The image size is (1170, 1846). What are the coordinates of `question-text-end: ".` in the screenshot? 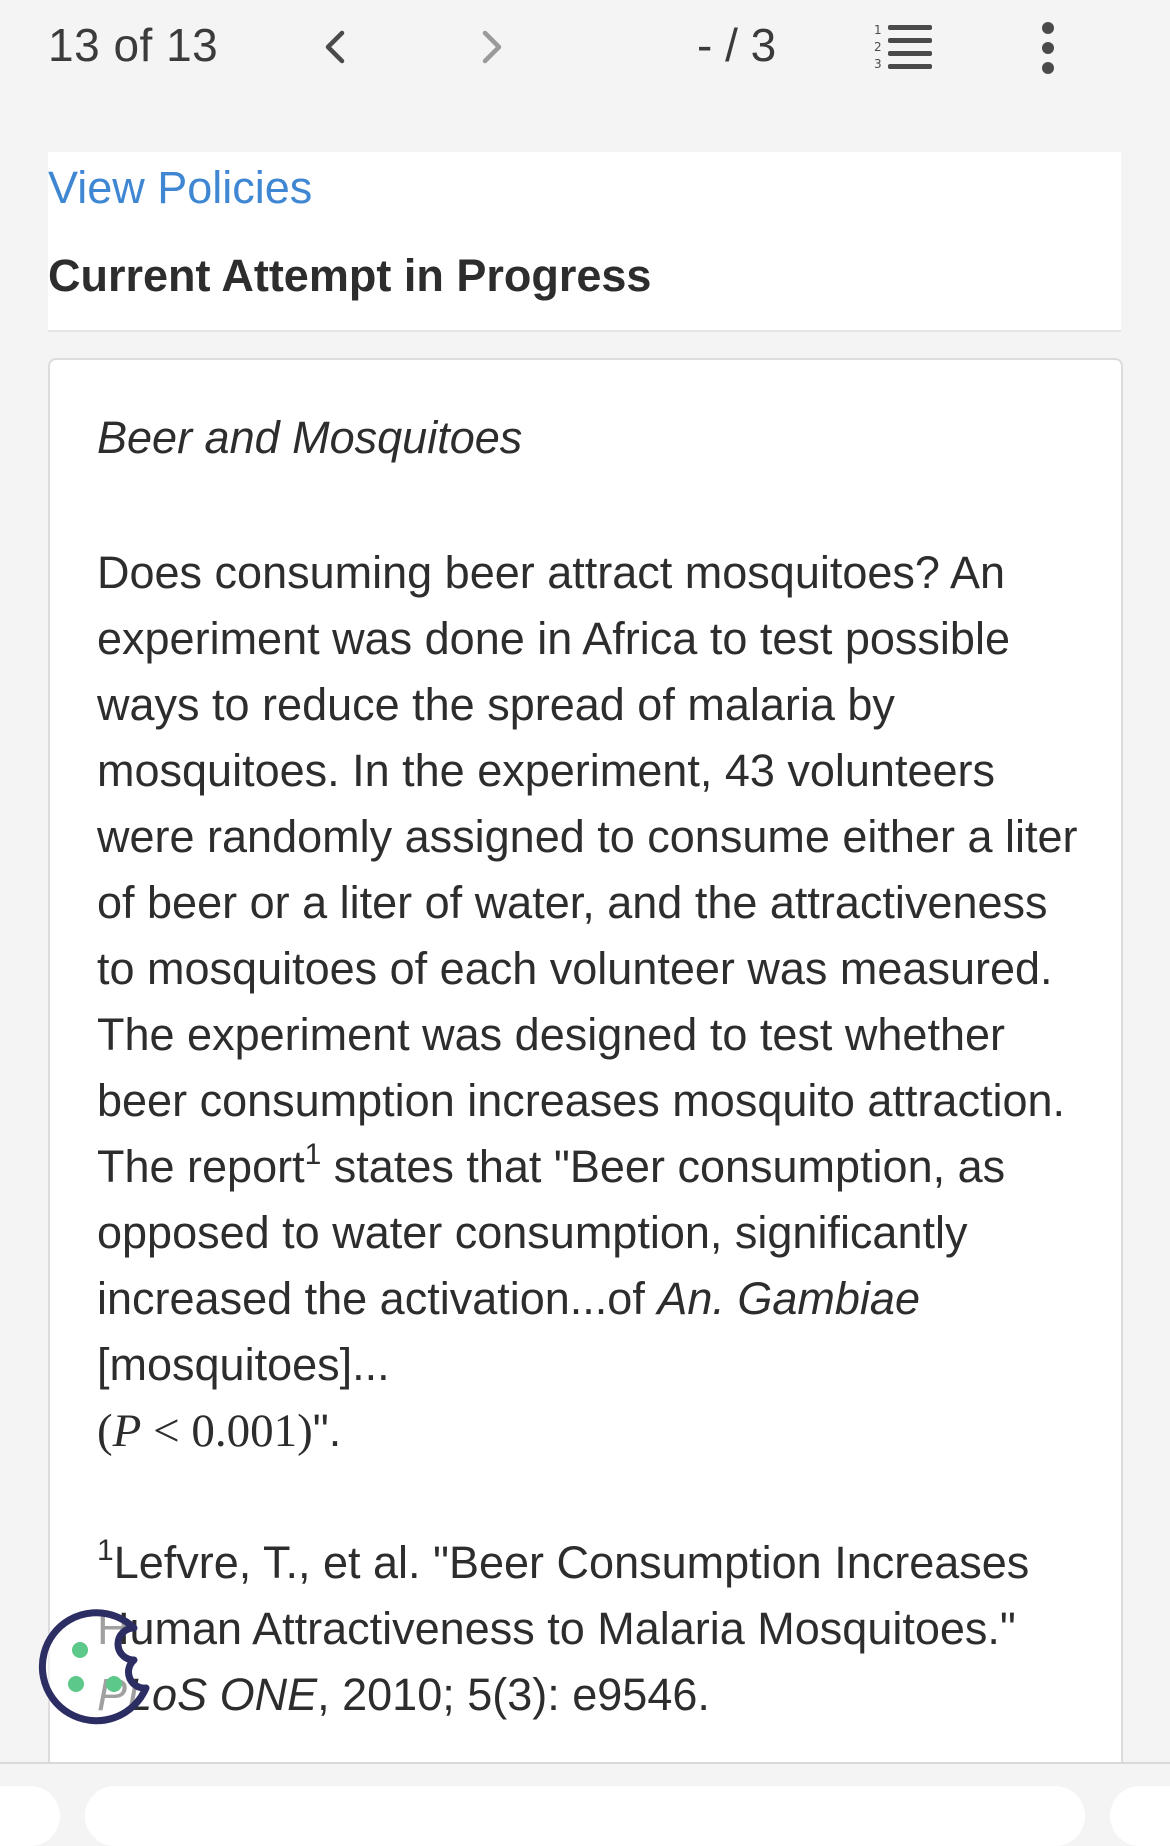 It's located at (327, 1430).